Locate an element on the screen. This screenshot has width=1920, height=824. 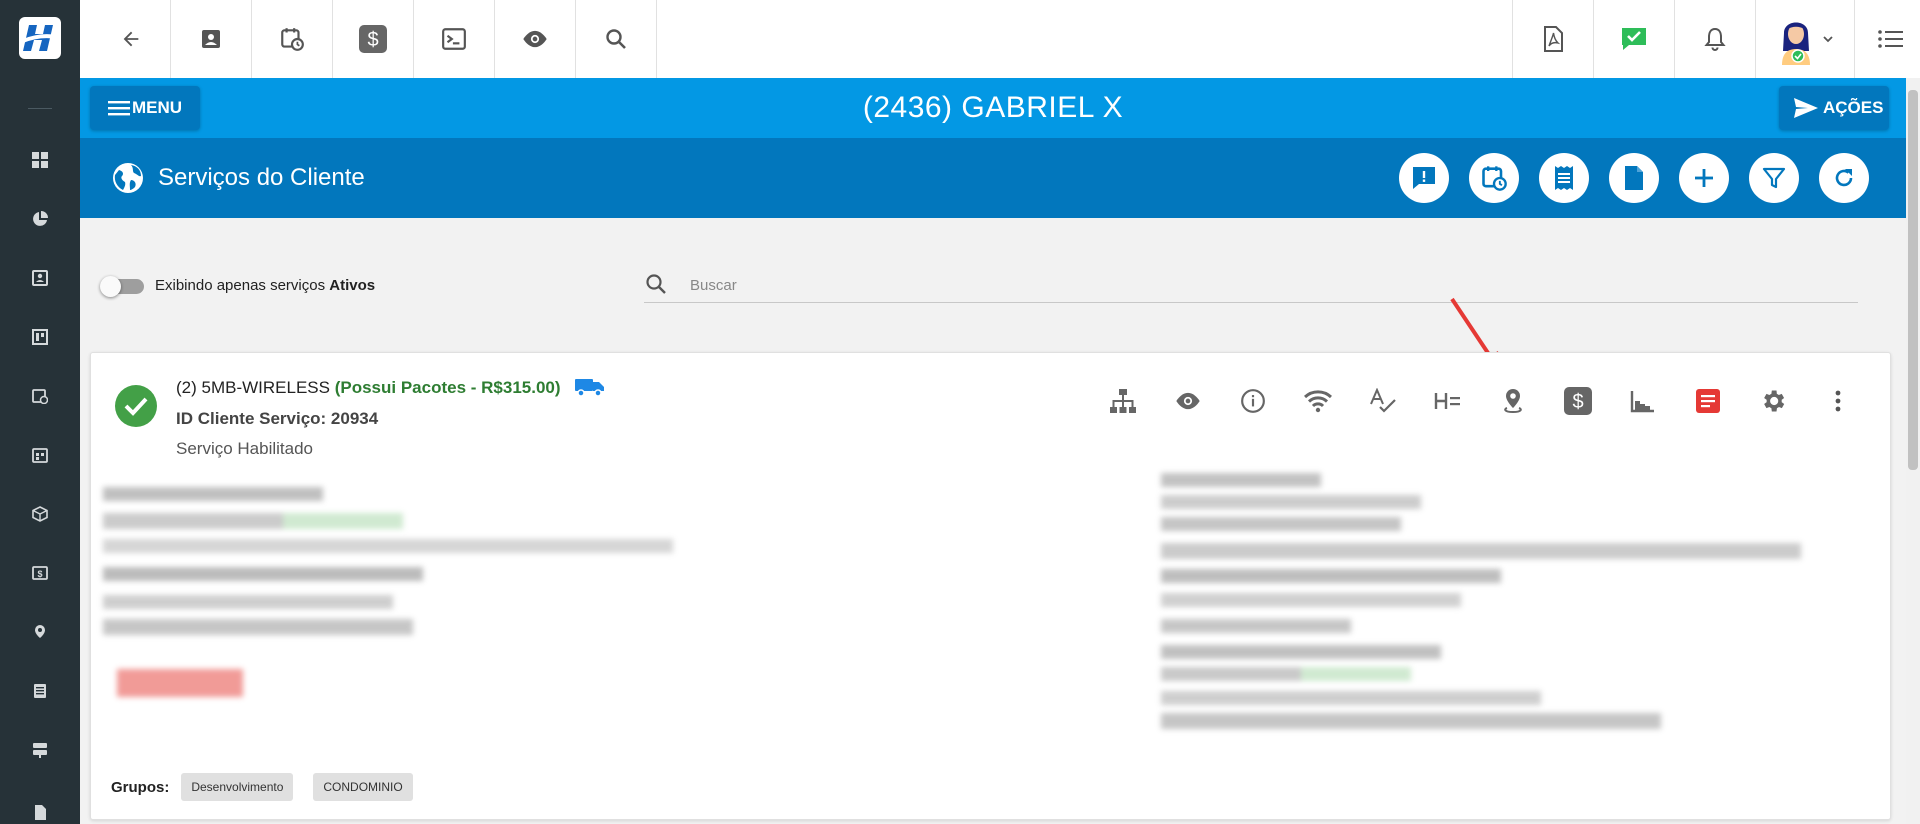
bell-icon is located at coordinates (1715, 39).